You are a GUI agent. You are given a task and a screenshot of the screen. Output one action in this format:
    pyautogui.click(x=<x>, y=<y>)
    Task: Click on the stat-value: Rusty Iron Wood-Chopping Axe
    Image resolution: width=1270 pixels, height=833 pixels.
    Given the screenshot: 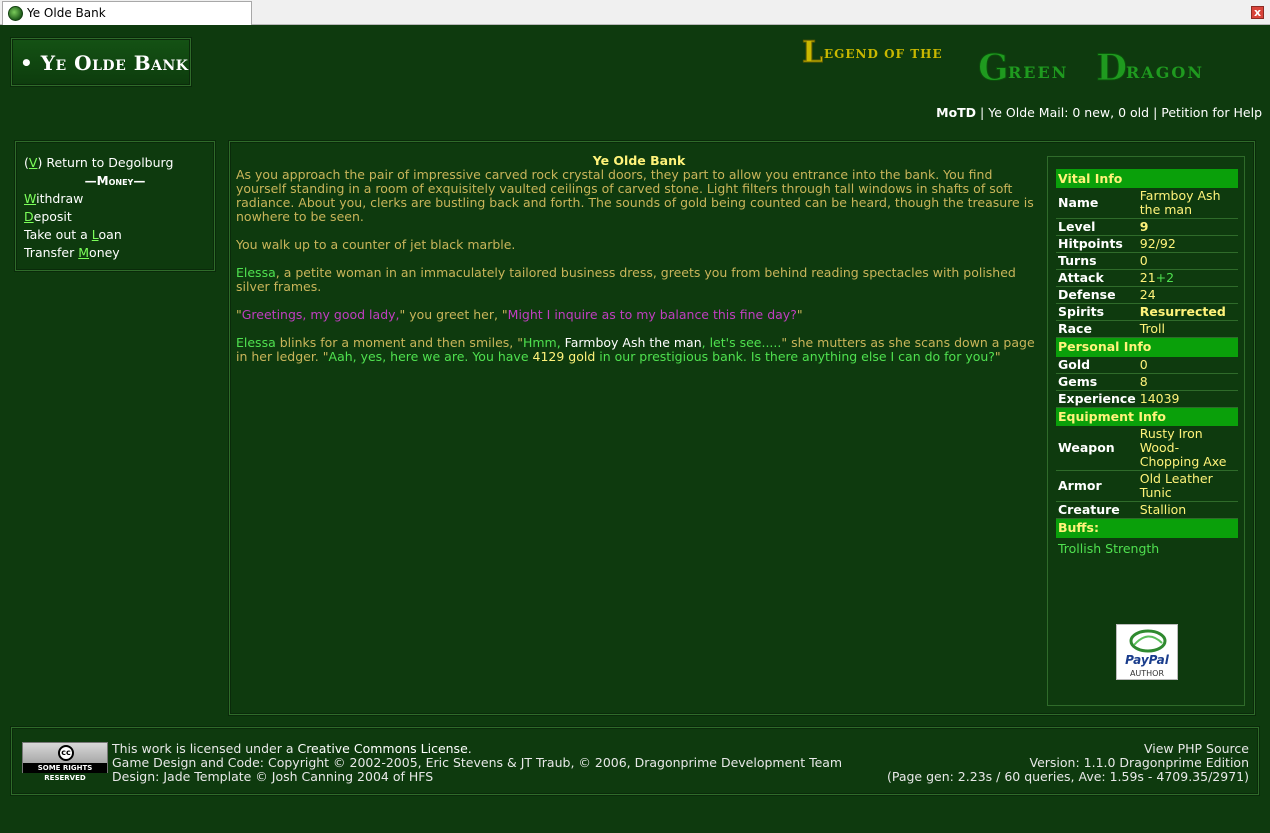 What is the action you would take?
    pyautogui.click(x=1187, y=448)
    